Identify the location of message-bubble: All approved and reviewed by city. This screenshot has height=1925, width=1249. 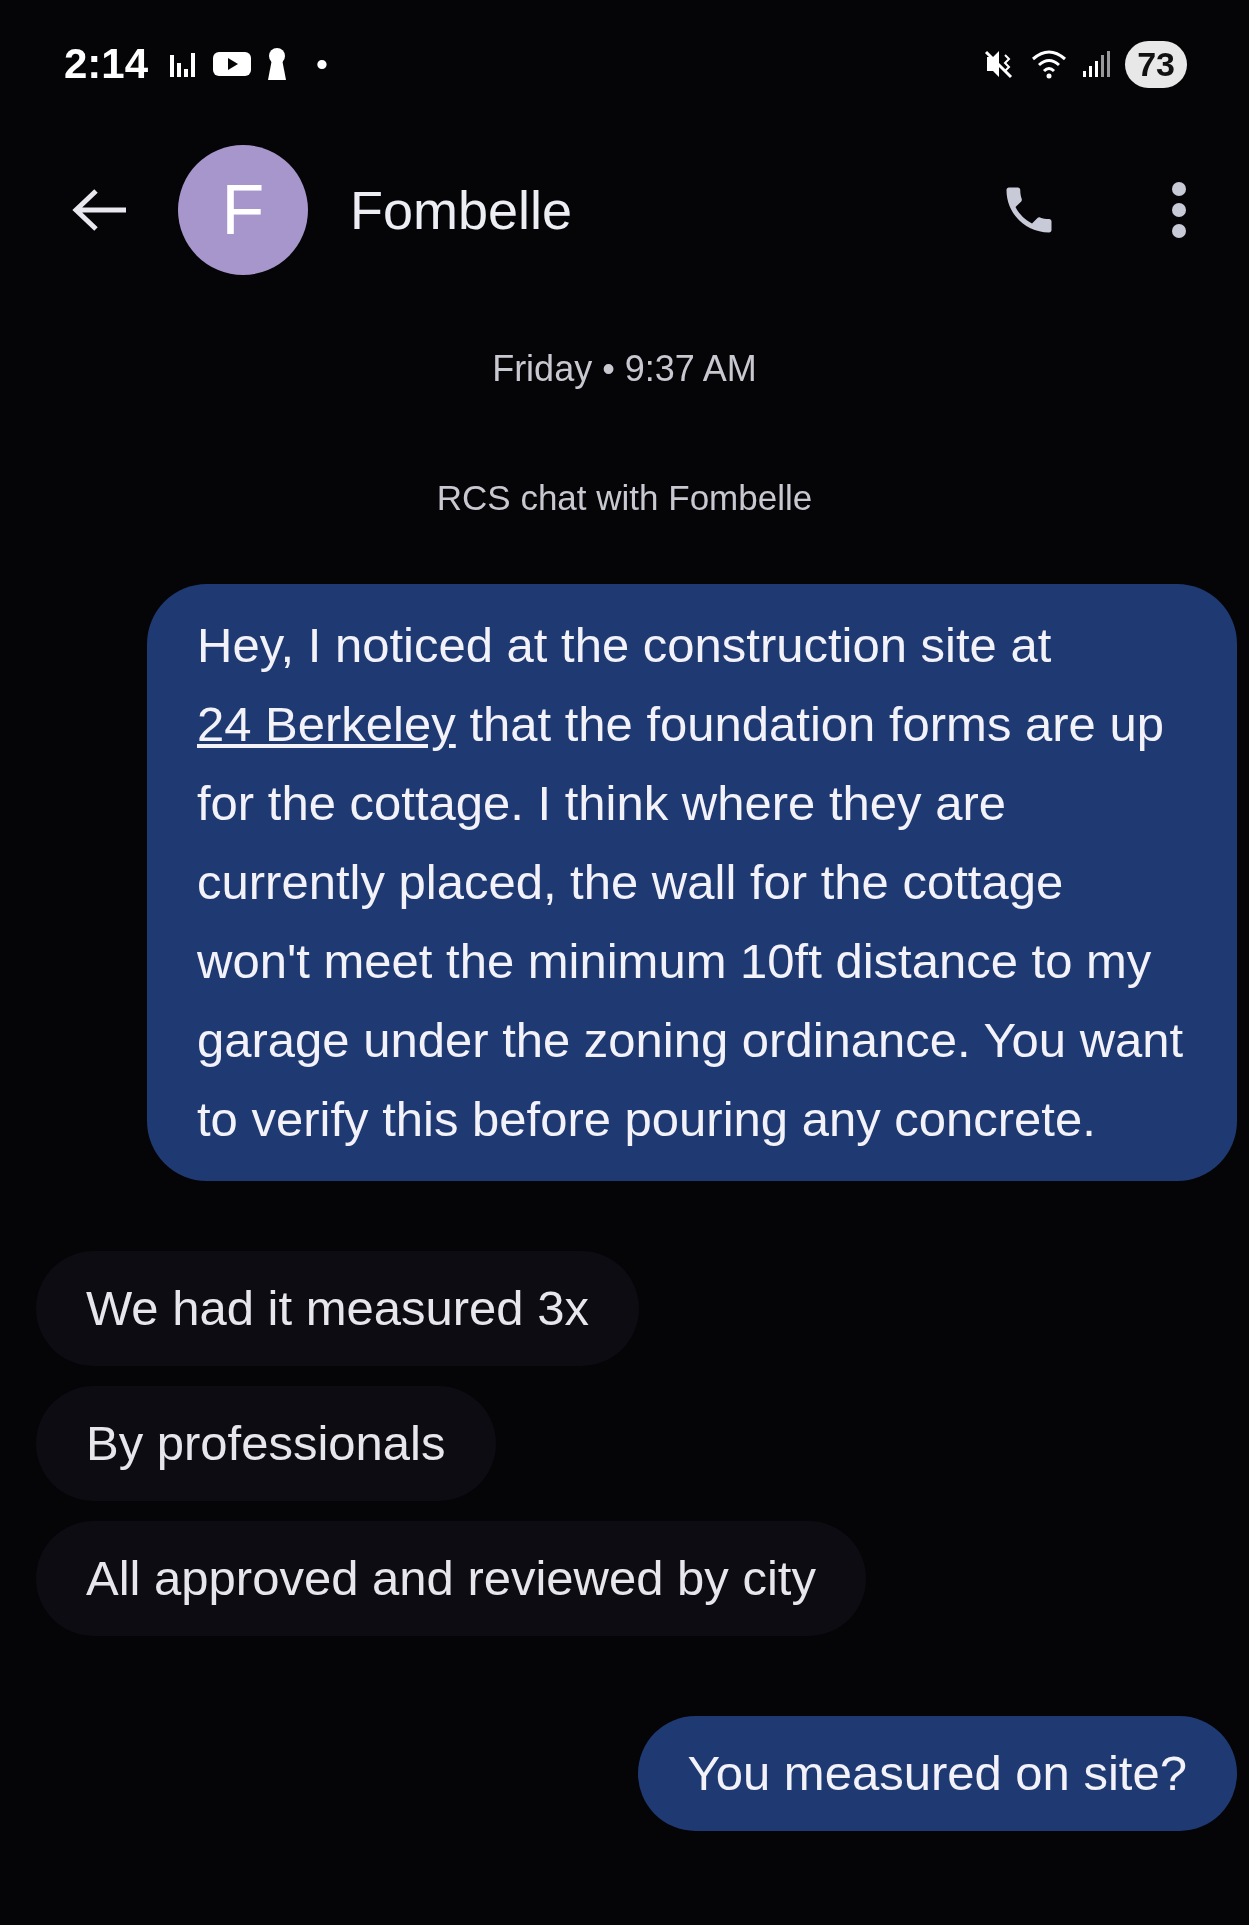
(451, 1578).